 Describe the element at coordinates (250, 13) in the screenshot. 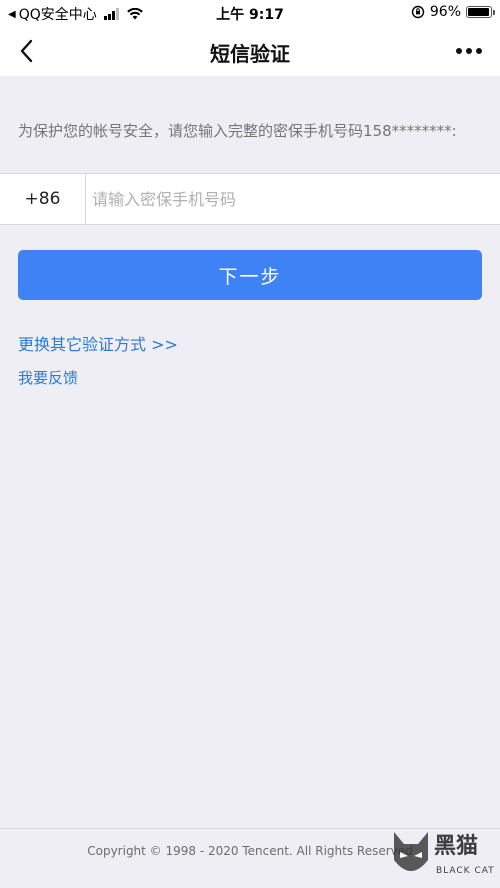

I see `status-bar: ◀ QQ安全中心 上午 9:17 96%` at that location.